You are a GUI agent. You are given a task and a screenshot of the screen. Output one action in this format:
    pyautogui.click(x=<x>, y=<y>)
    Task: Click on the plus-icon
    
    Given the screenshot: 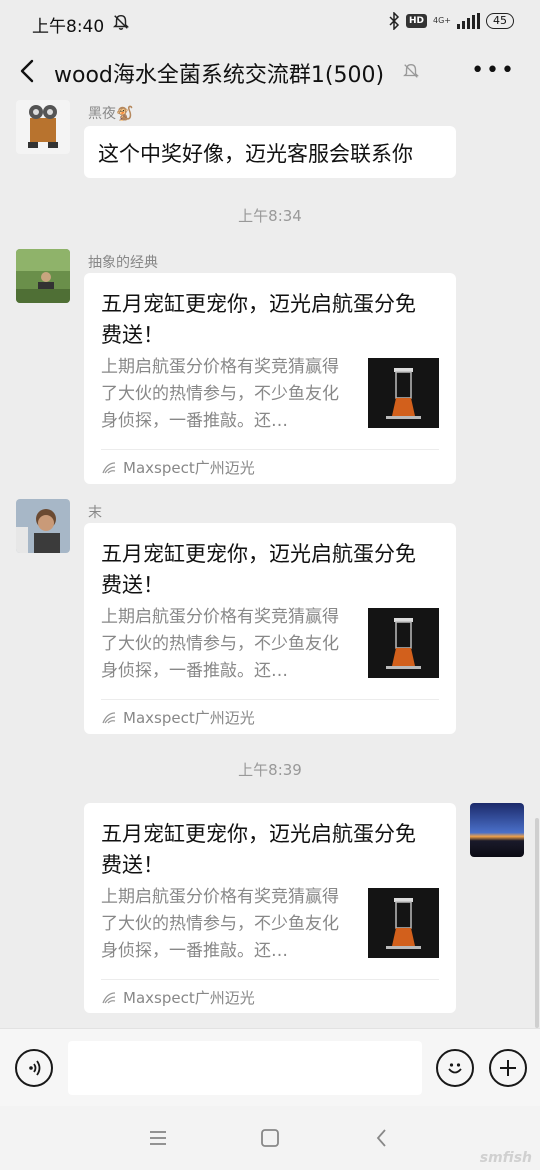 What is the action you would take?
    pyautogui.click(x=508, y=1068)
    